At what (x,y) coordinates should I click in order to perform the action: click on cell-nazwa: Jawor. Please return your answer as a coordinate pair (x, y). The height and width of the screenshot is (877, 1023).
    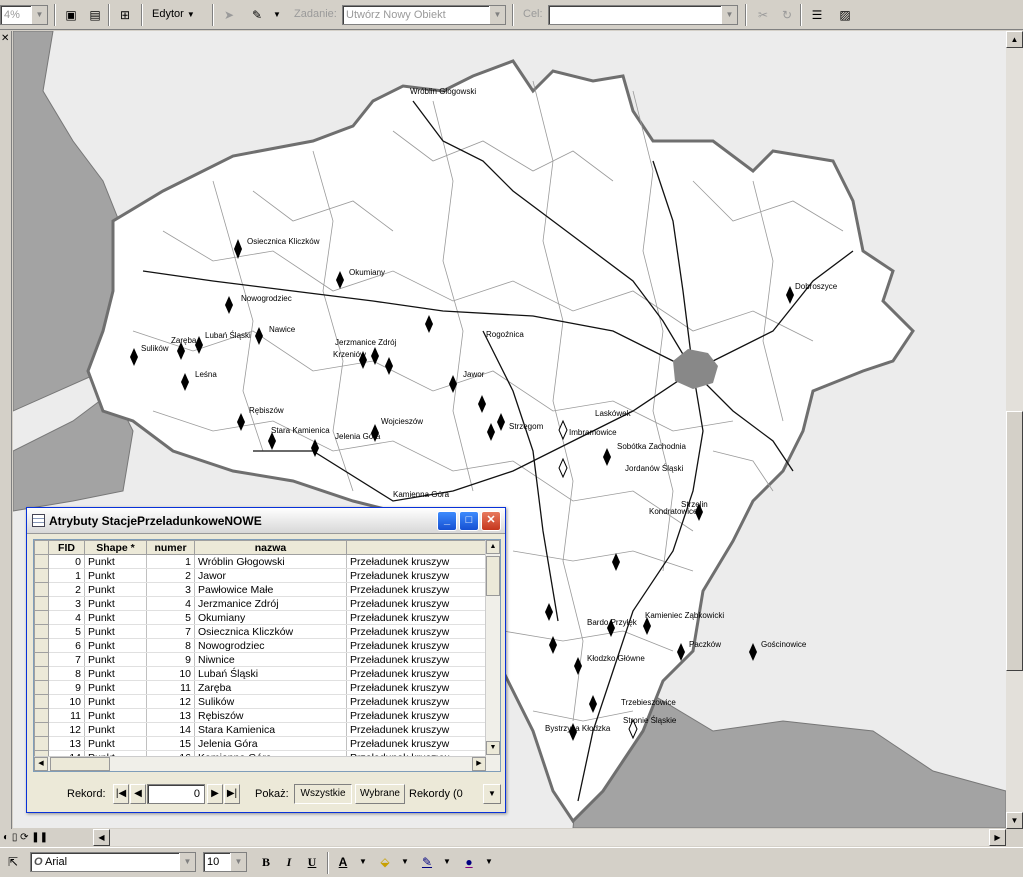
    Looking at the image, I should click on (270, 575).